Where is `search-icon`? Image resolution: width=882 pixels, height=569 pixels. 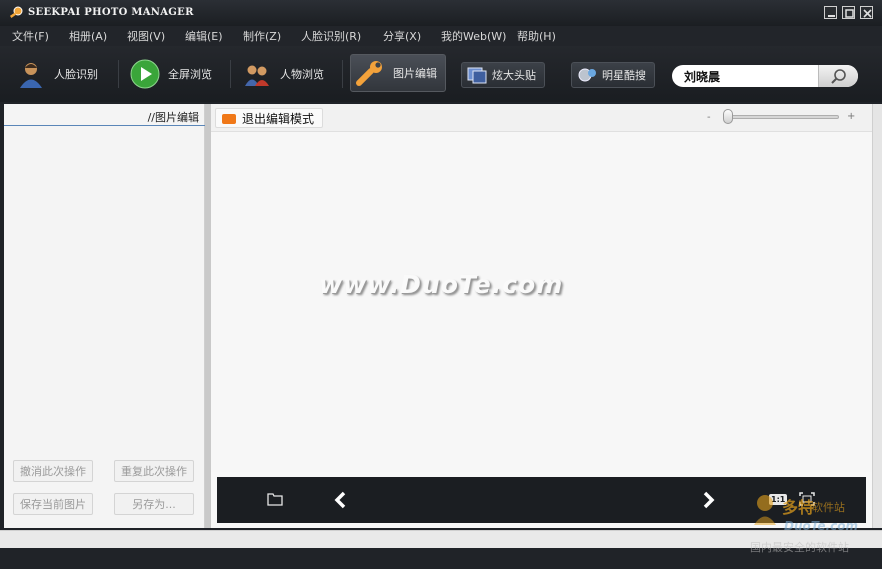 search-icon is located at coordinates (838, 76).